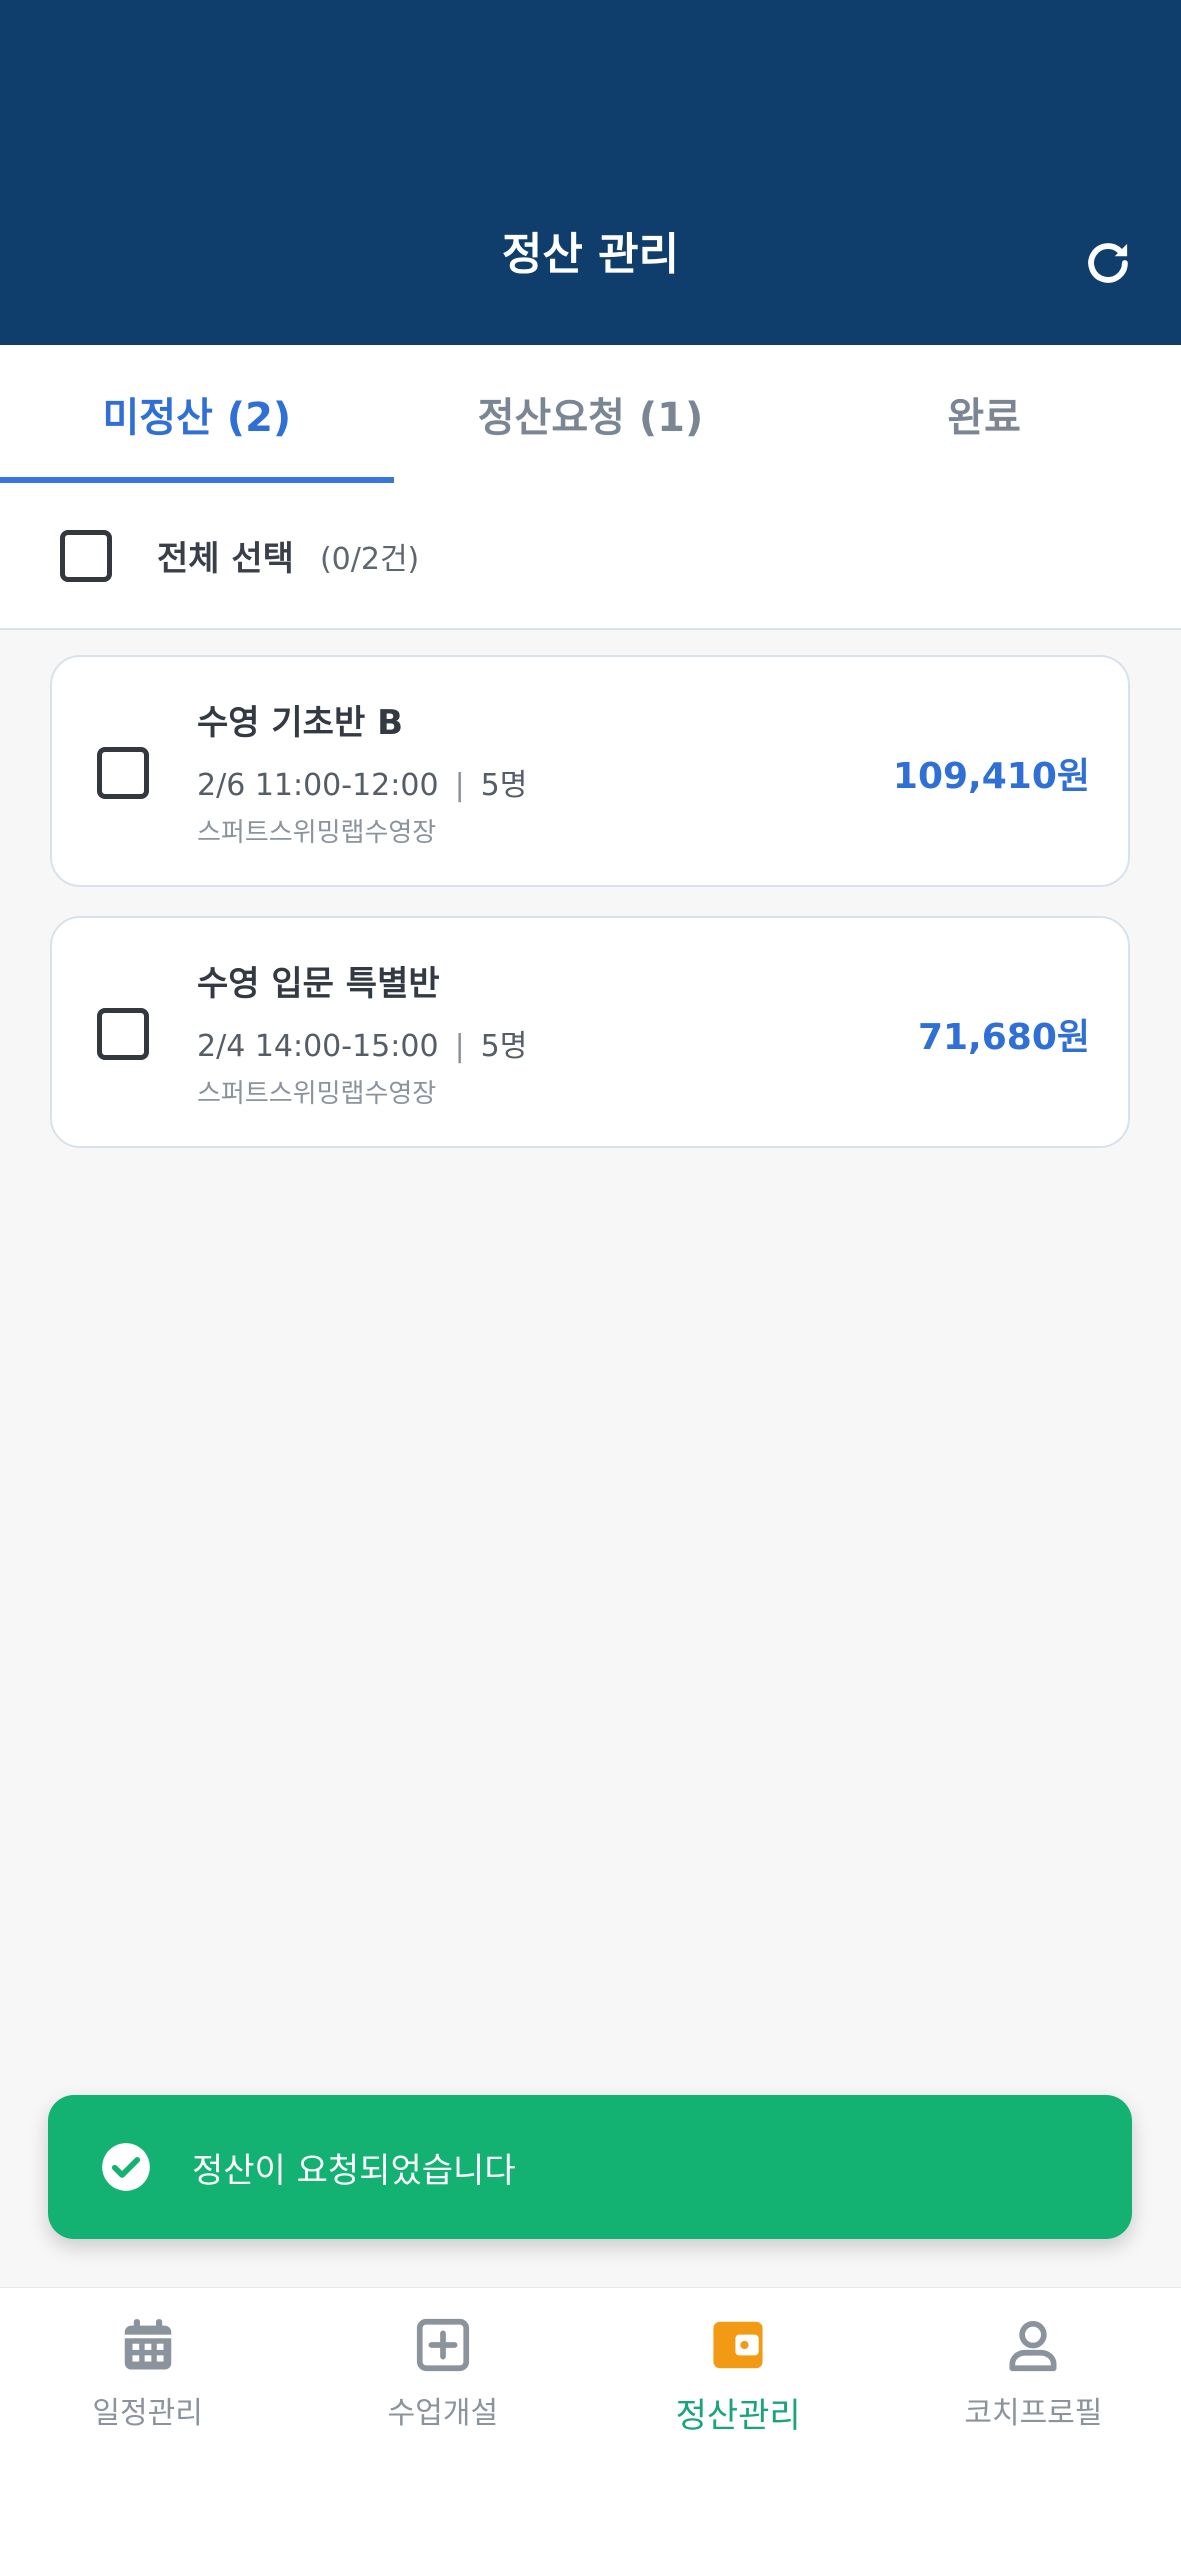 Image resolution: width=1181 pixels, height=2556 pixels. What do you see at coordinates (590, 172) in the screenshot?
I see `app-header: 정산 관리` at bounding box center [590, 172].